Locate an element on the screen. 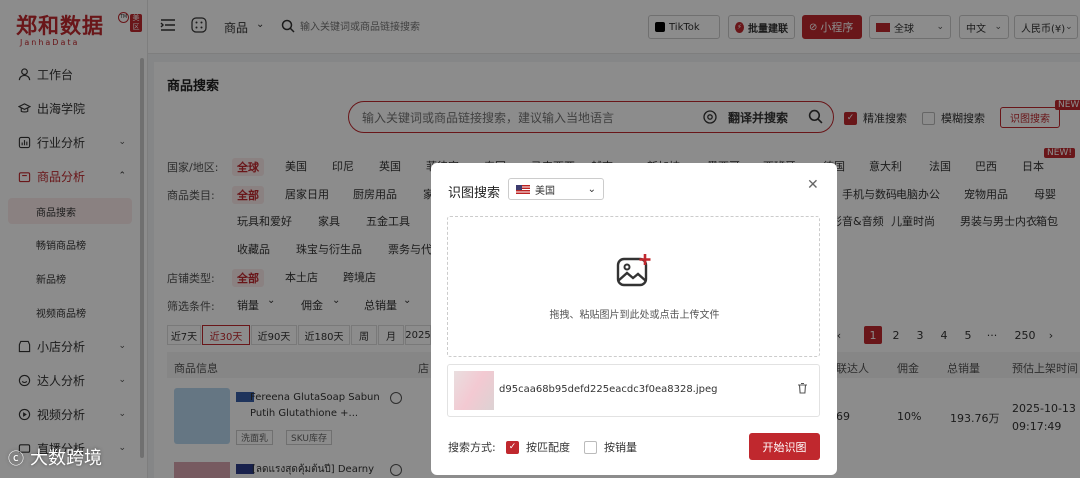 This screenshot has width=1080, height=478. mode-match-checkbox: ✓ 按匹配度 is located at coordinates (538, 447).